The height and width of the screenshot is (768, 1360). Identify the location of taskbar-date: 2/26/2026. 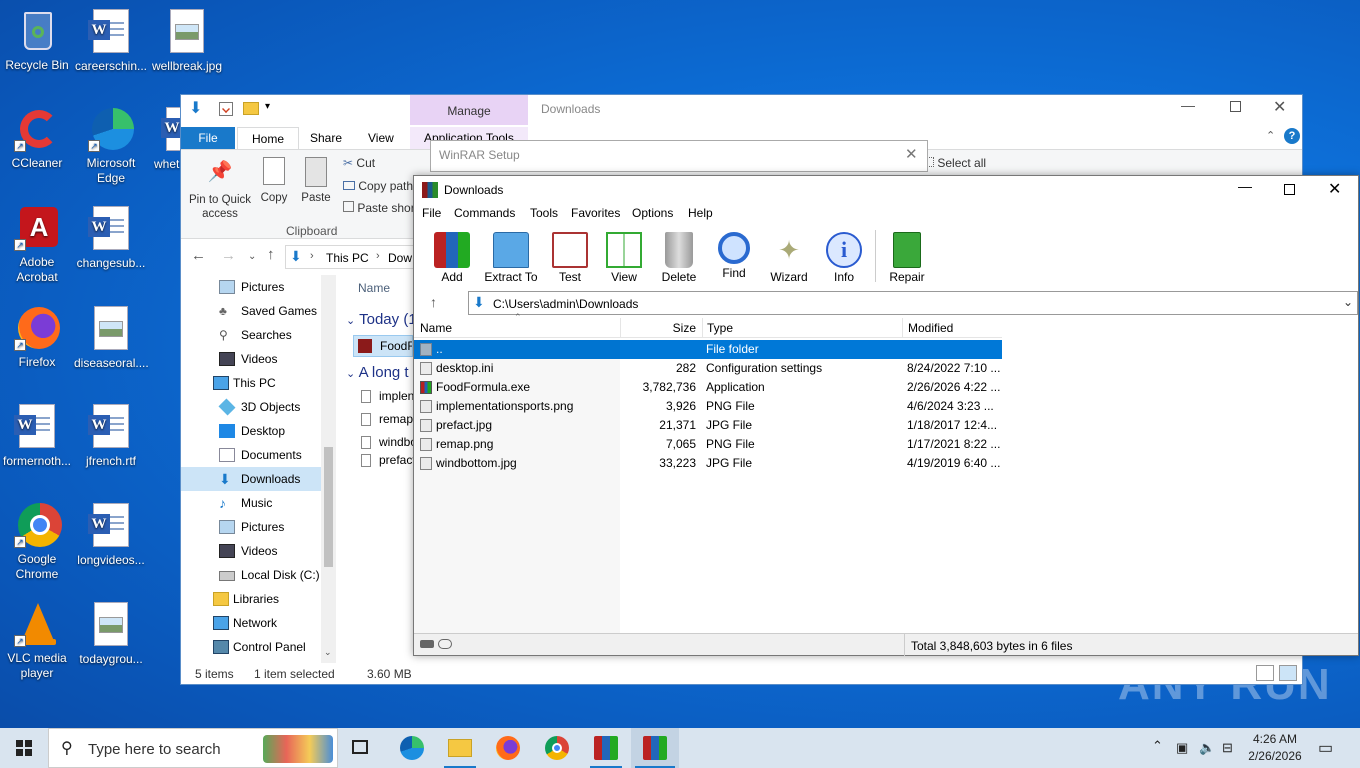
(1275, 756).